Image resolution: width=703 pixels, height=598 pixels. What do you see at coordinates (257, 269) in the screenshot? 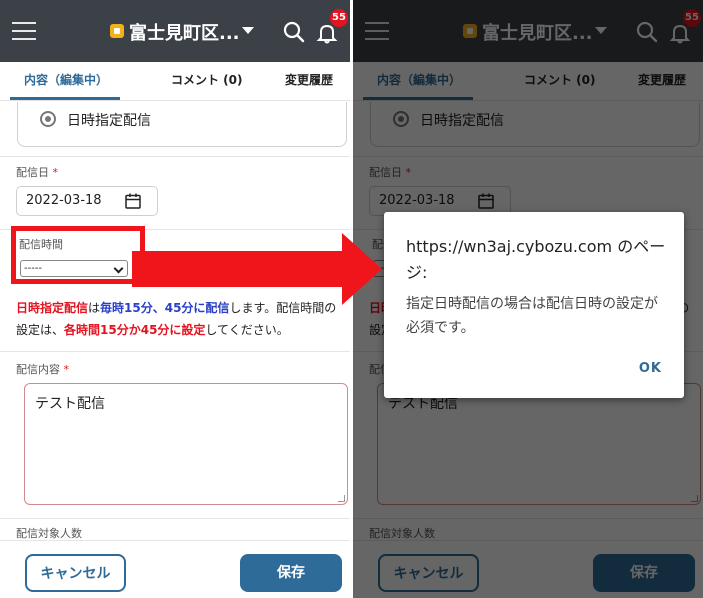
I see `red-arrow-icon` at bounding box center [257, 269].